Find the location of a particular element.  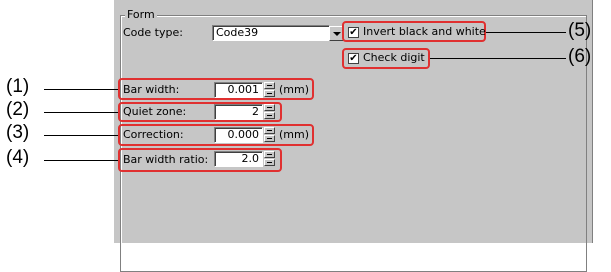

bar-width-unit: (mm) is located at coordinates (294, 89).